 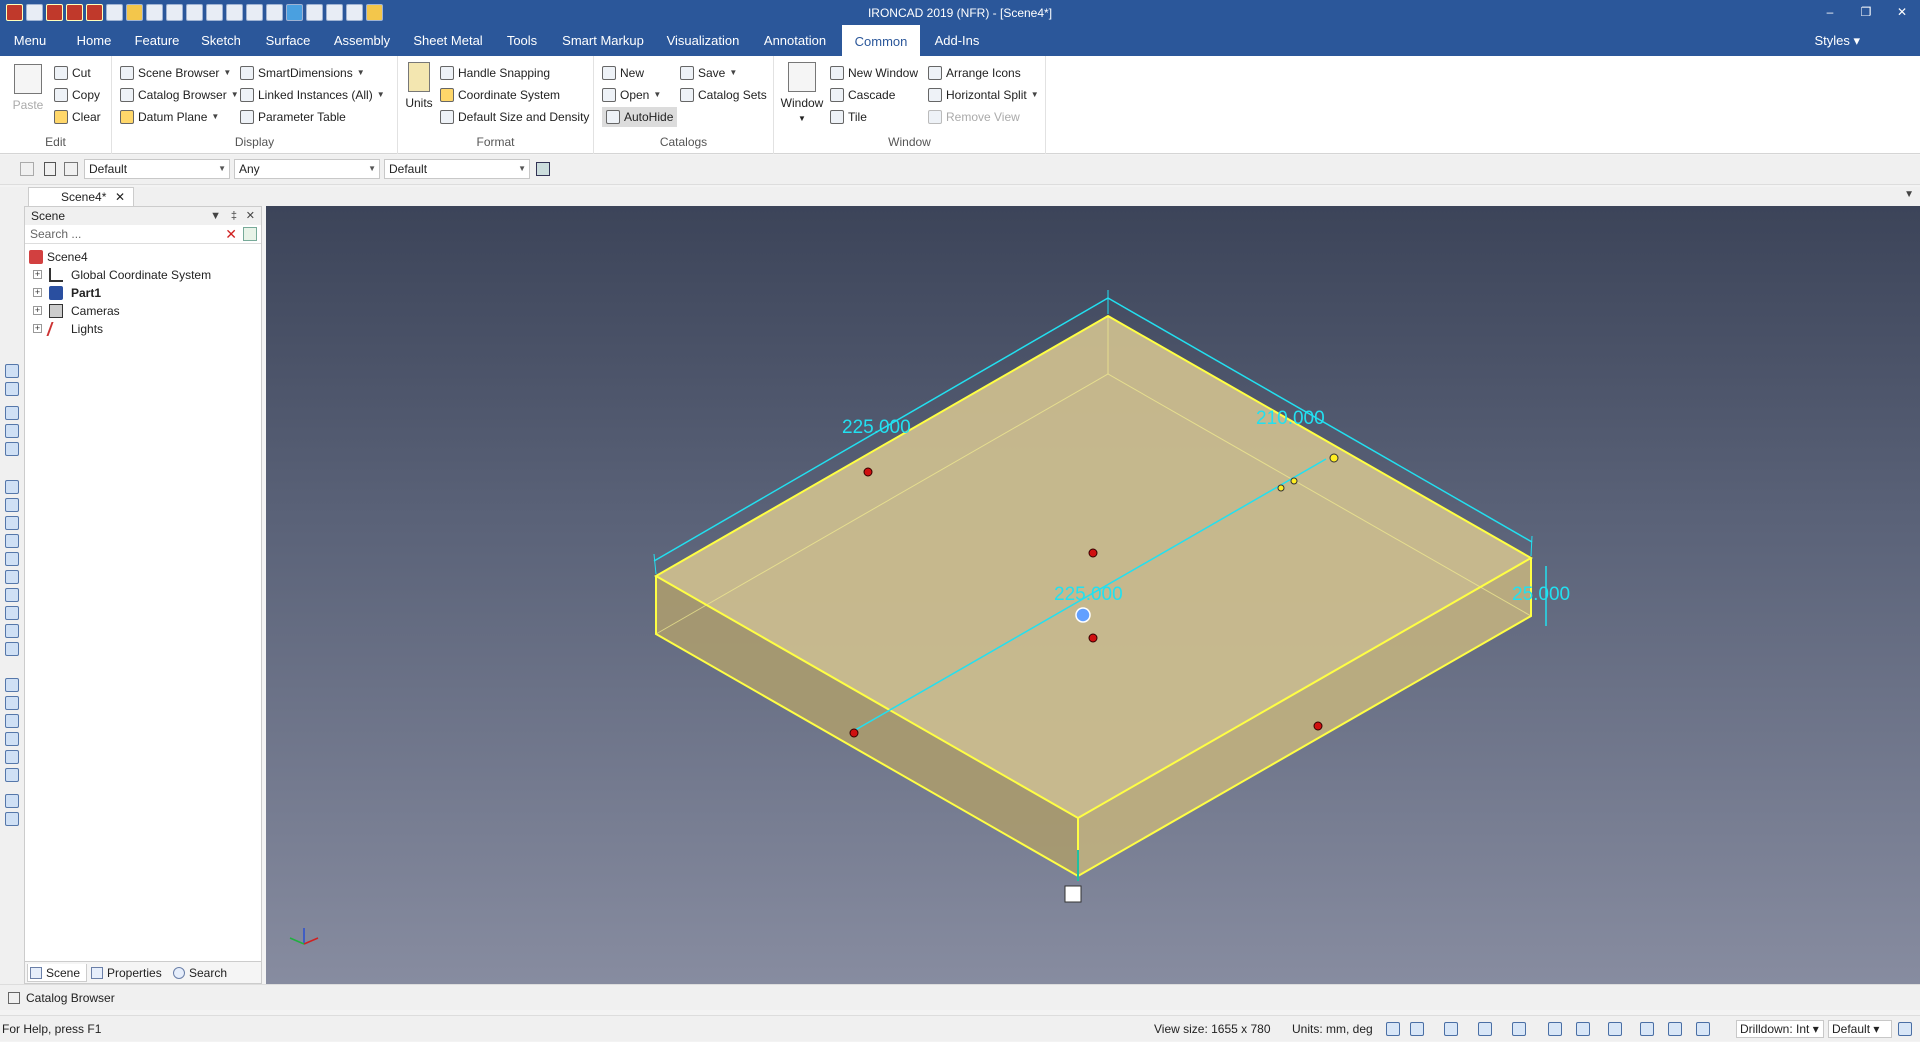 What do you see at coordinates (12, 703) in the screenshot?
I see `tool-17-icon` at bounding box center [12, 703].